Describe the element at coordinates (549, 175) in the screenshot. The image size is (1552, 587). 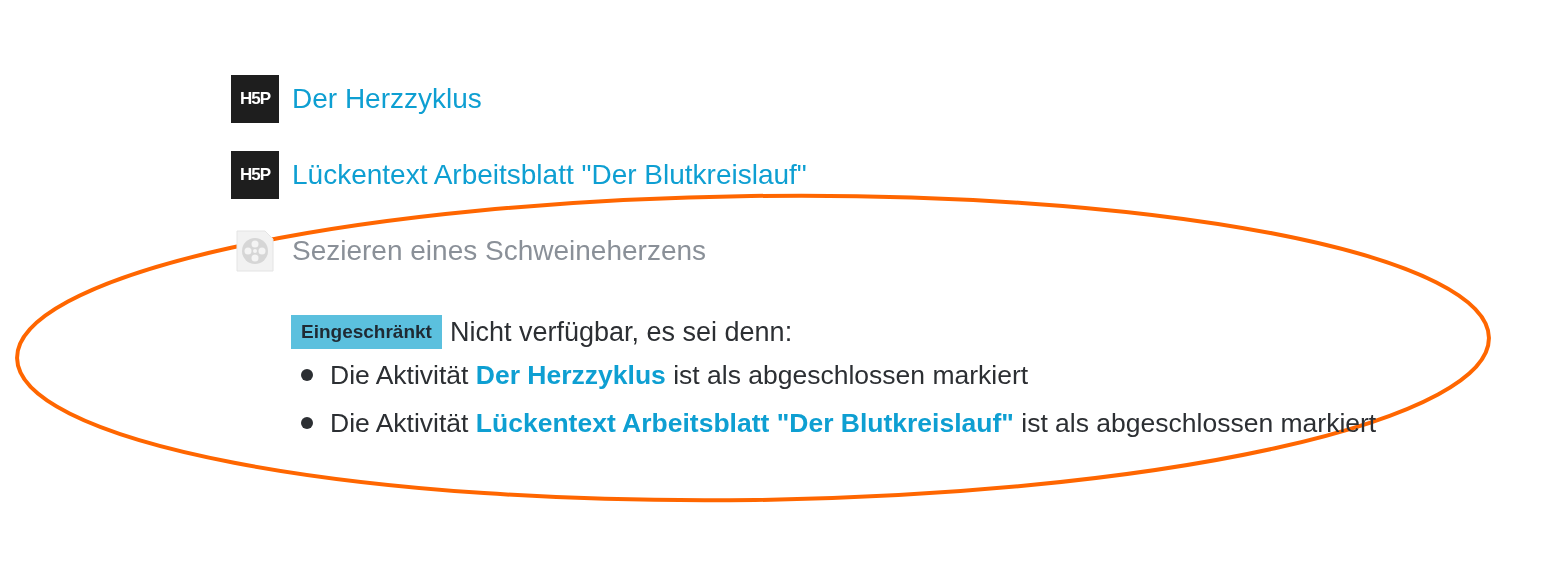
I see `activity-link: Lückentext Arbeitsblatt "Der Blutkreislauf"` at that location.